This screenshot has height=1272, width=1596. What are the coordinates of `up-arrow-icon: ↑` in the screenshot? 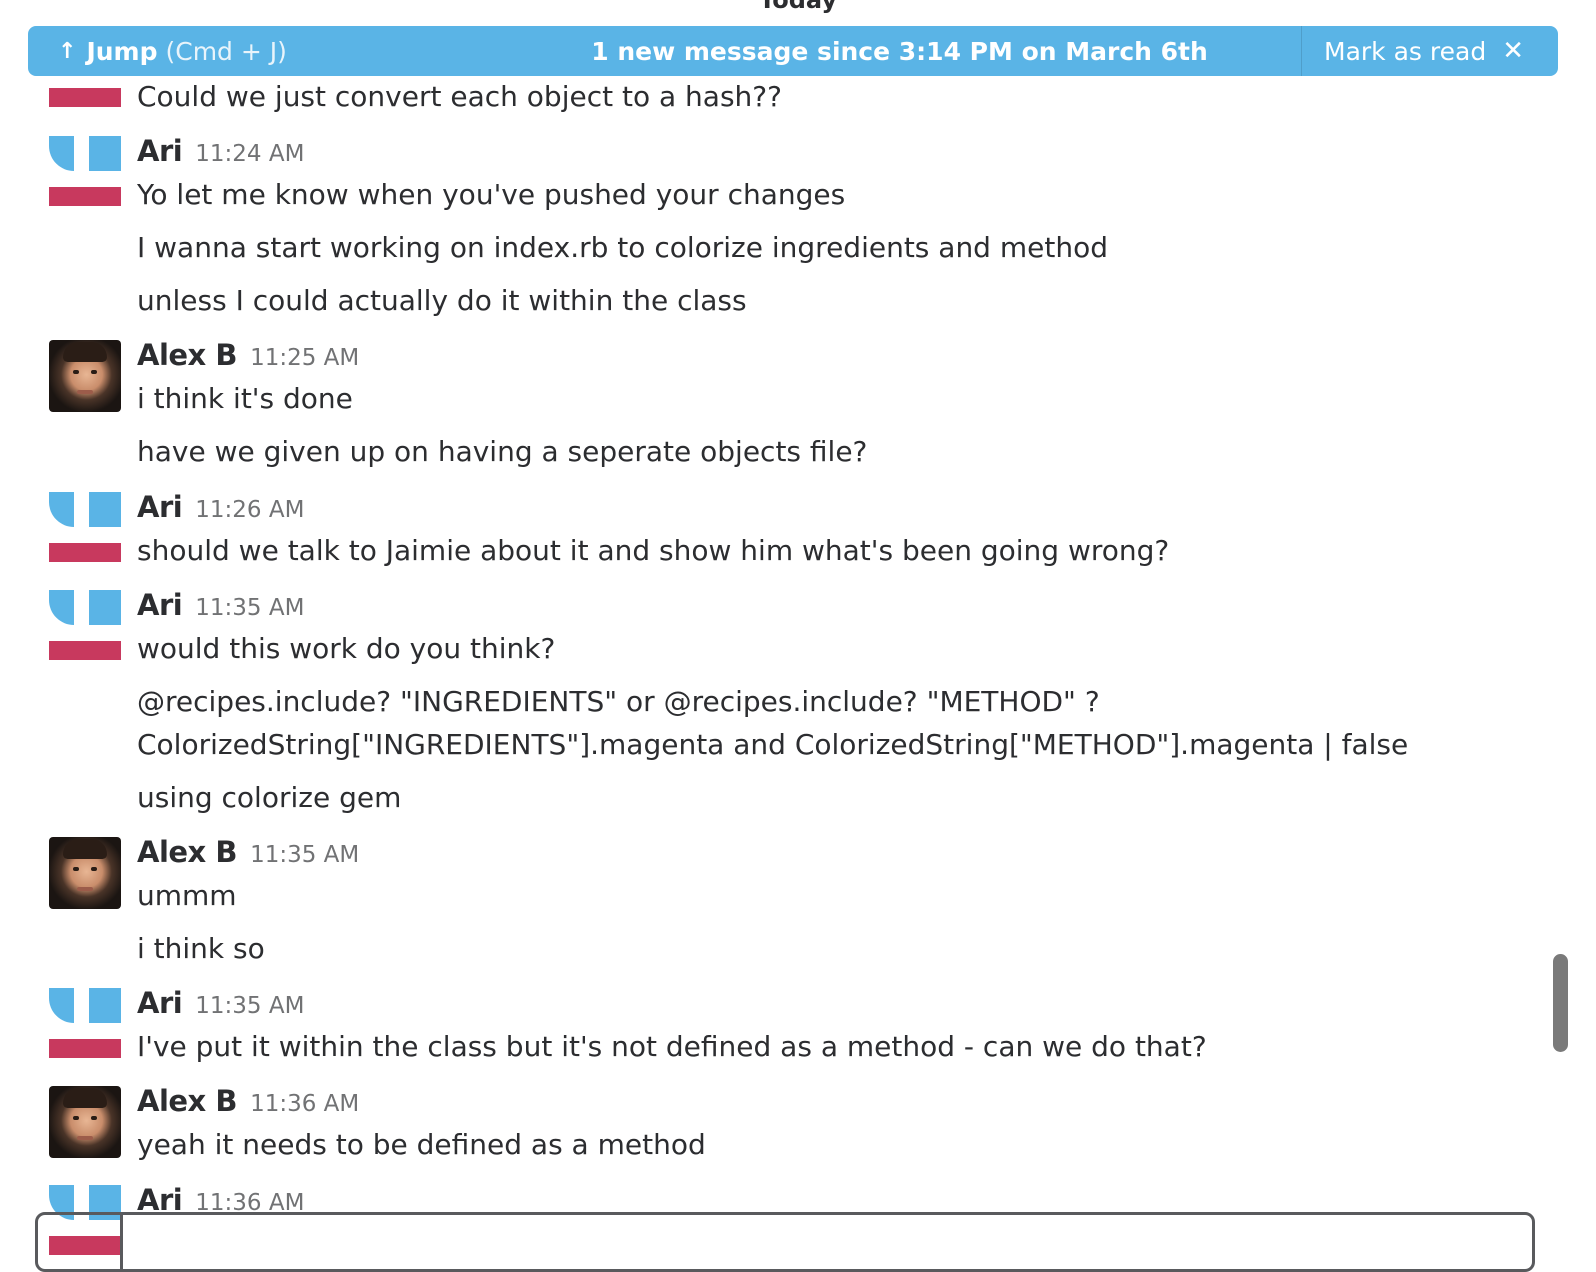 It's located at (67, 51).